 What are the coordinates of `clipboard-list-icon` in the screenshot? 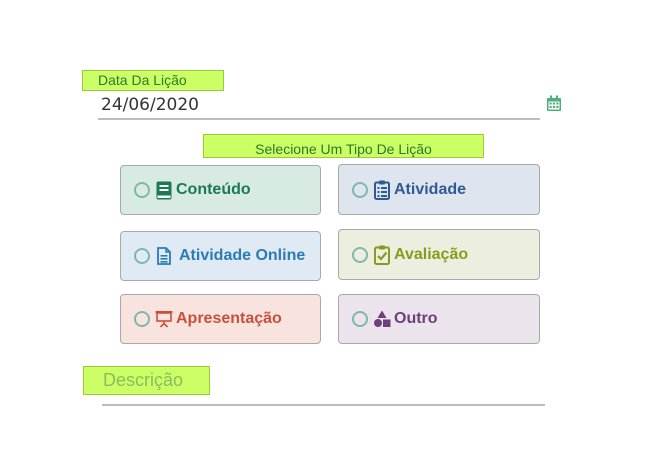 It's located at (382, 190).